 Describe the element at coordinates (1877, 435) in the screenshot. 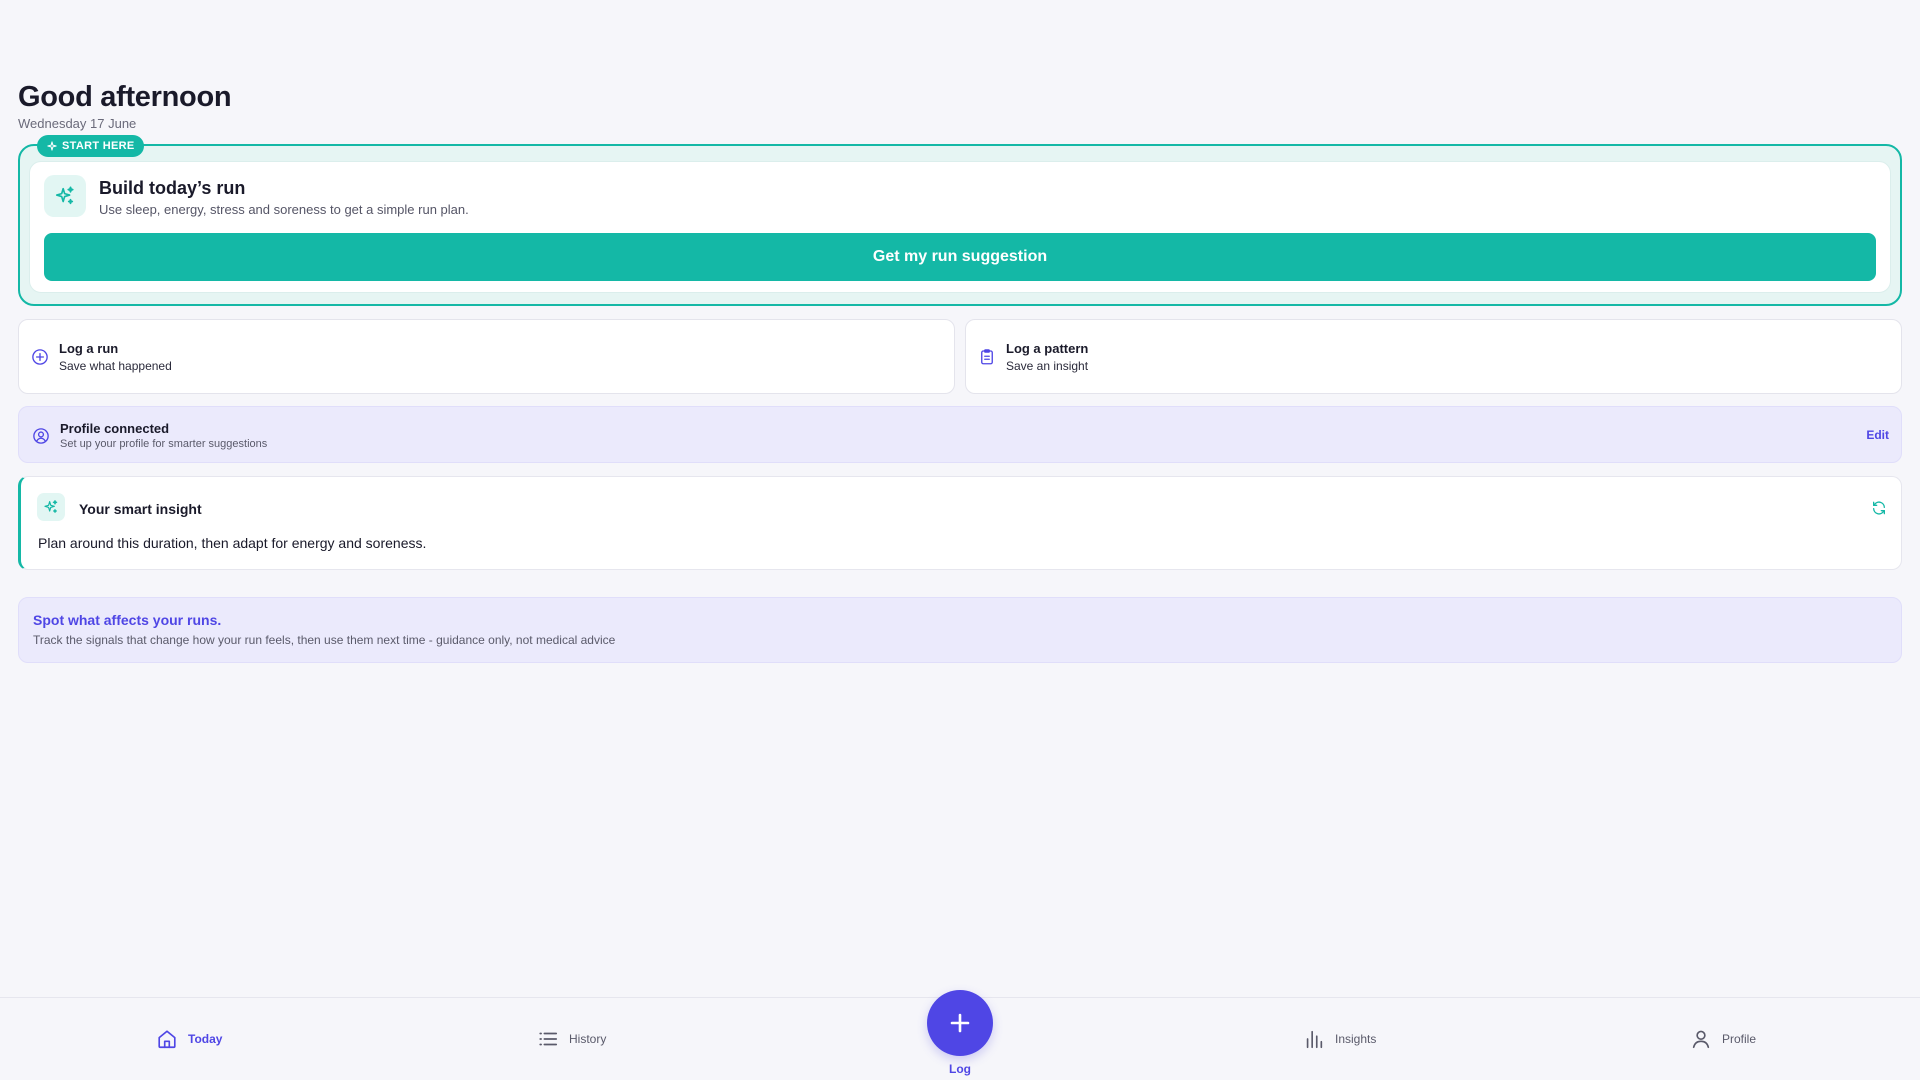

I see `edit-profile-link: Edit` at that location.